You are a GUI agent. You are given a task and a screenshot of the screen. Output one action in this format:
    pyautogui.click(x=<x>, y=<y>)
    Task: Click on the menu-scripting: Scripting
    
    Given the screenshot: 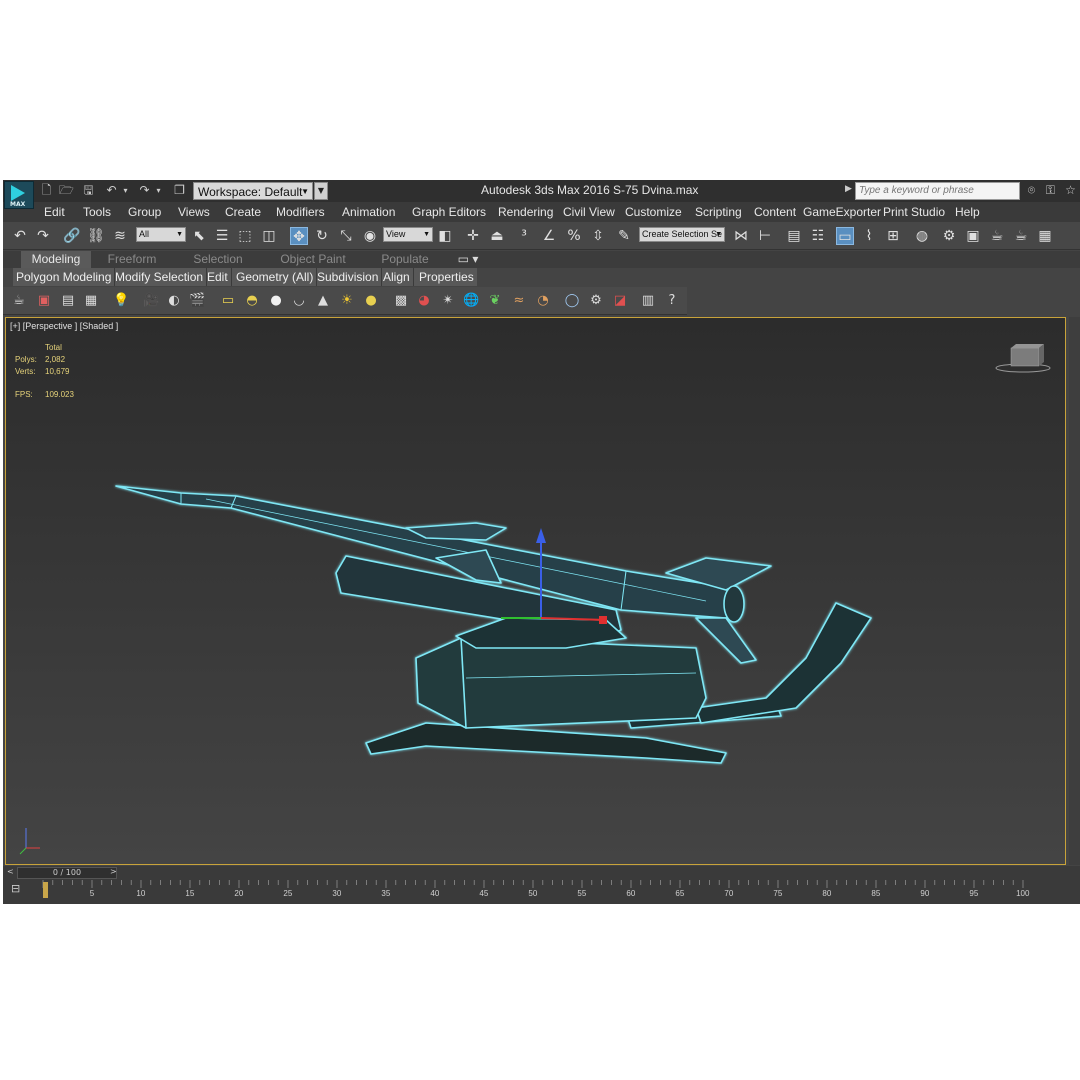 What is the action you would take?
    pyautogui.click(x=718, y=212)
    